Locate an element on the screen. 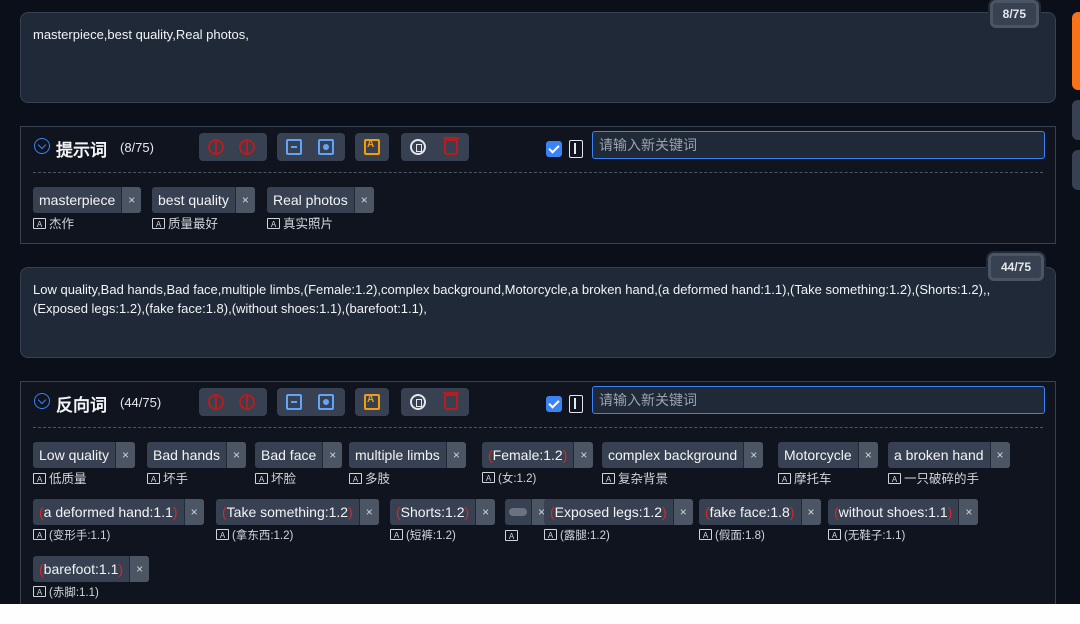  tag-chip: (Female:1.2) × is located at coordinates (538, 455).